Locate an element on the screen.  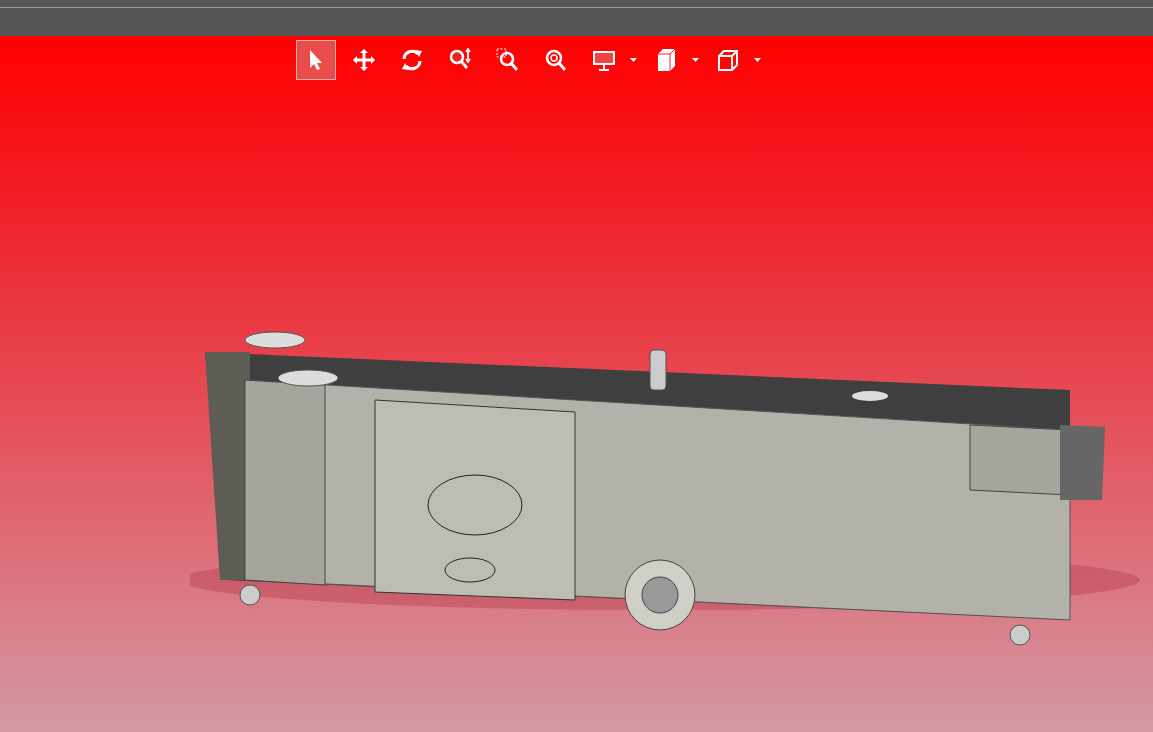
zoom-area-icon is located at coordinates (508, 60).